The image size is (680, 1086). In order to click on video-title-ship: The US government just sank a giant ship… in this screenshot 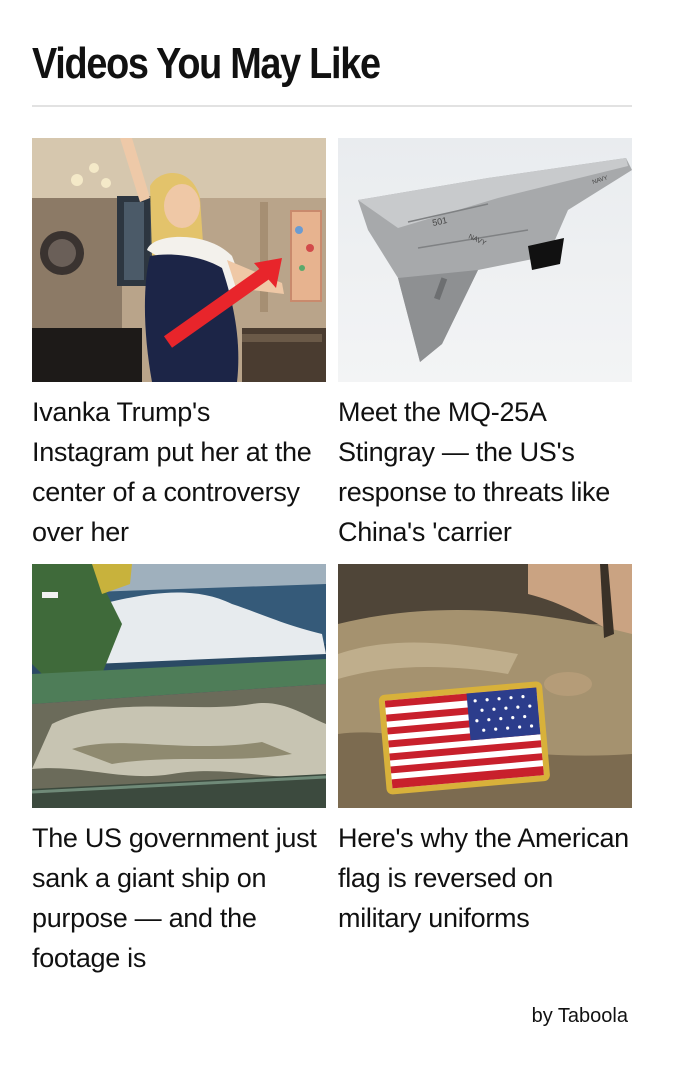, I will do `click(179, 898)`.